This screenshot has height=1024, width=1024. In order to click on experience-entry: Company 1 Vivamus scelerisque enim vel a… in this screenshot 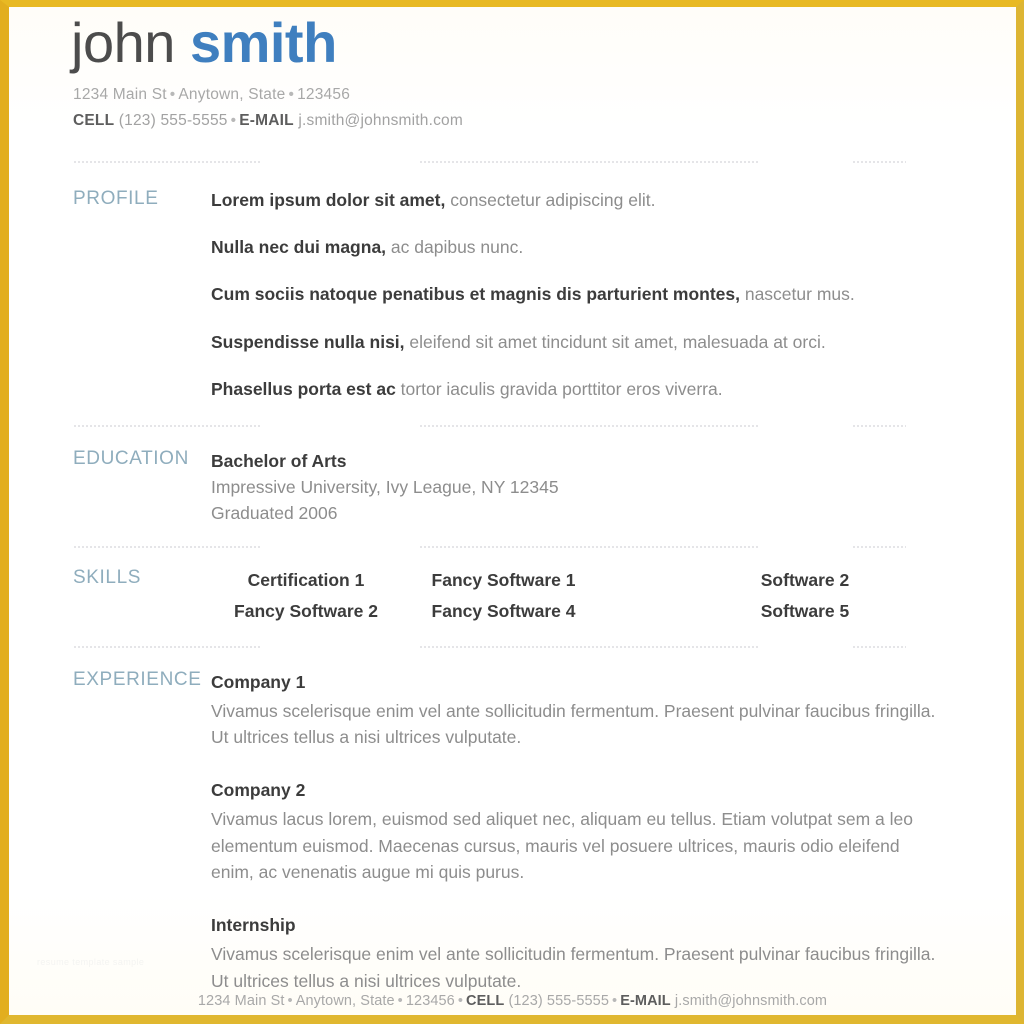, I will do `click(607, 710)`.